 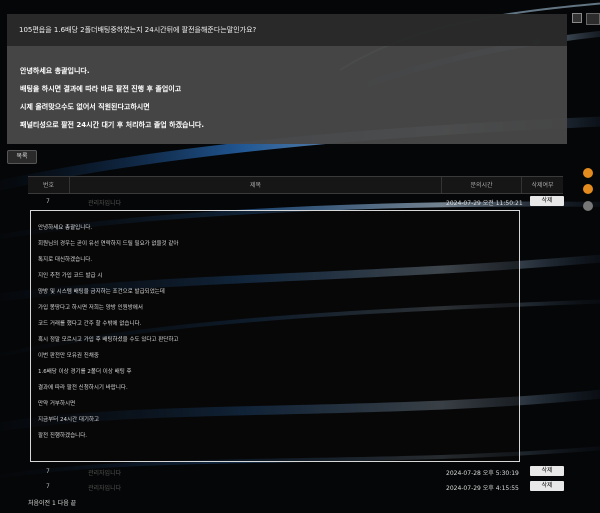 What do you see at coordinates (57, 404) in the screenshot?
I see `detail-line: 만약 거부하시면` at bounding box center [57, 404].